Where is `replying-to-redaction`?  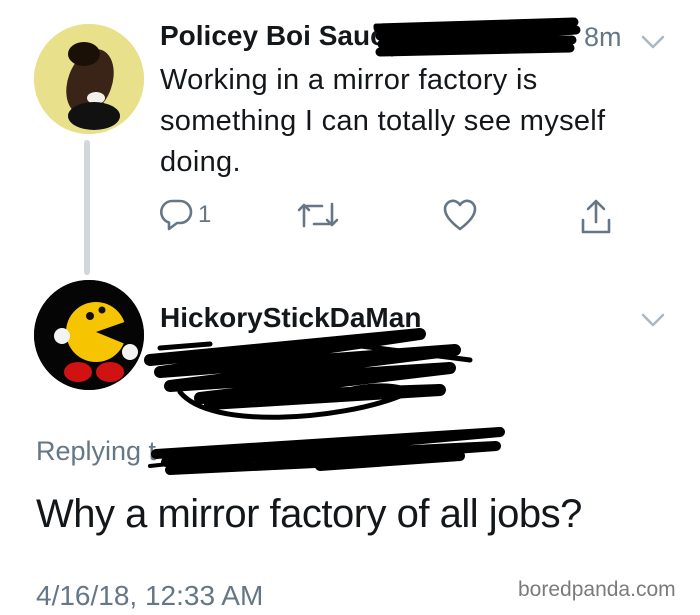 replying-to-redaction is located at coordinates (326, 451).